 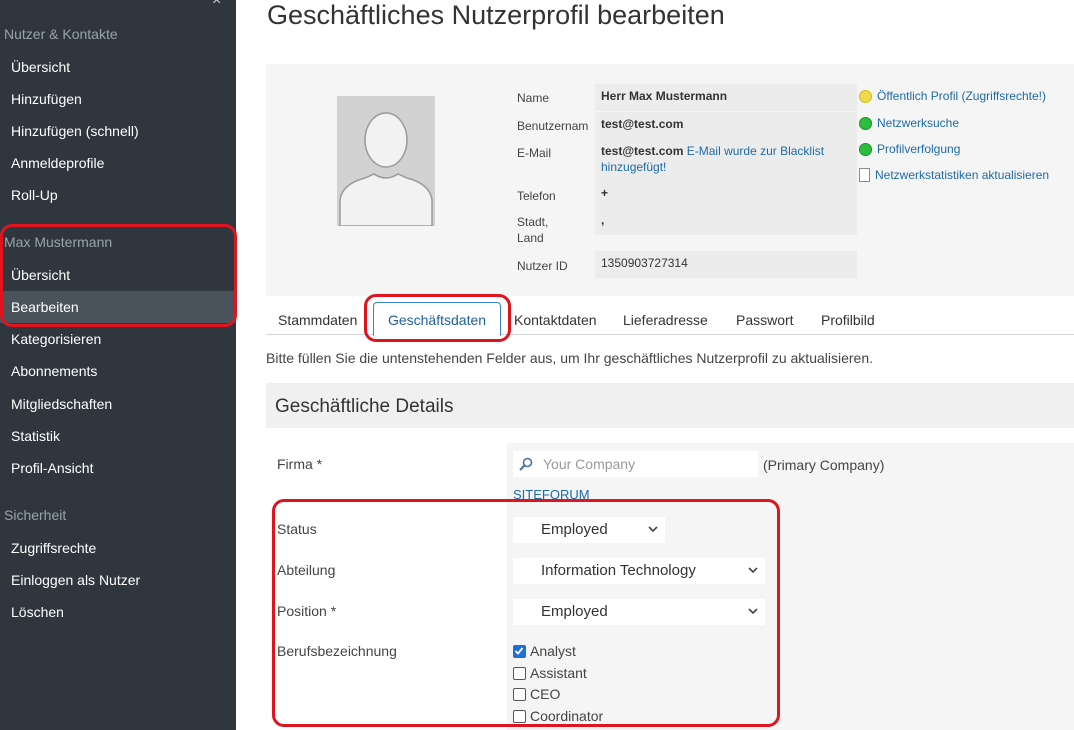 I want to click on label-city: Stadt, Land, so click(x=532, y=230).